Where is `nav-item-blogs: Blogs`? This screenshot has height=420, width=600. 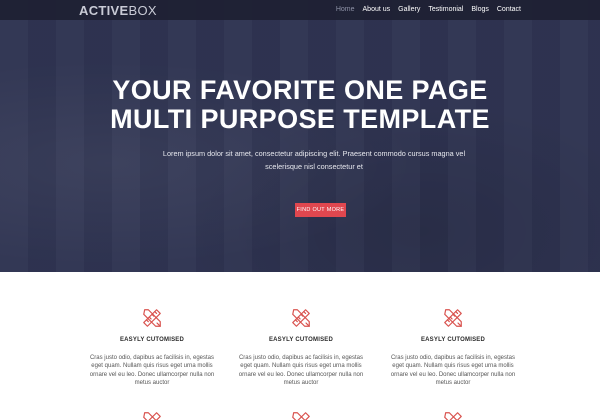
nav-item-blogs: Blogs is located at coordinates (480, 10).